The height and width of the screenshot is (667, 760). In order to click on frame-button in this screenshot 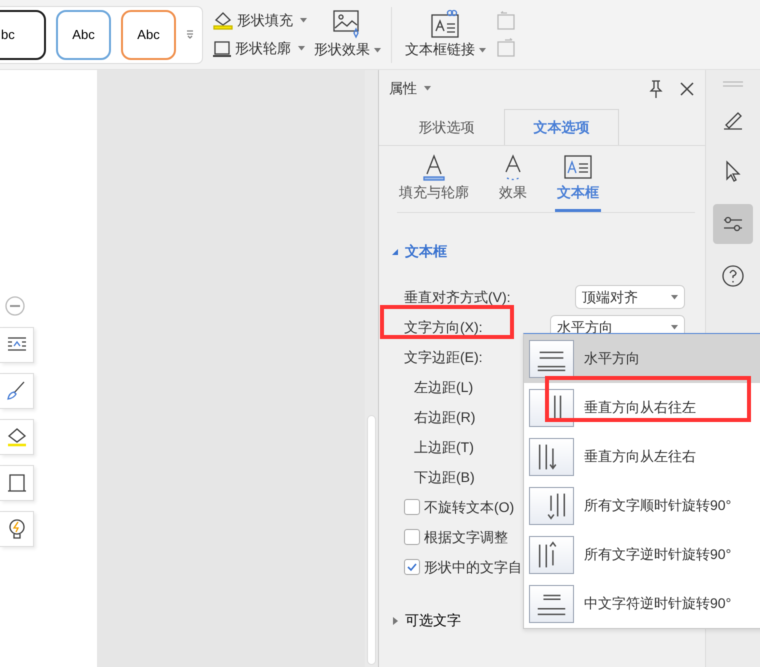, I will do `click(17, 483)`.